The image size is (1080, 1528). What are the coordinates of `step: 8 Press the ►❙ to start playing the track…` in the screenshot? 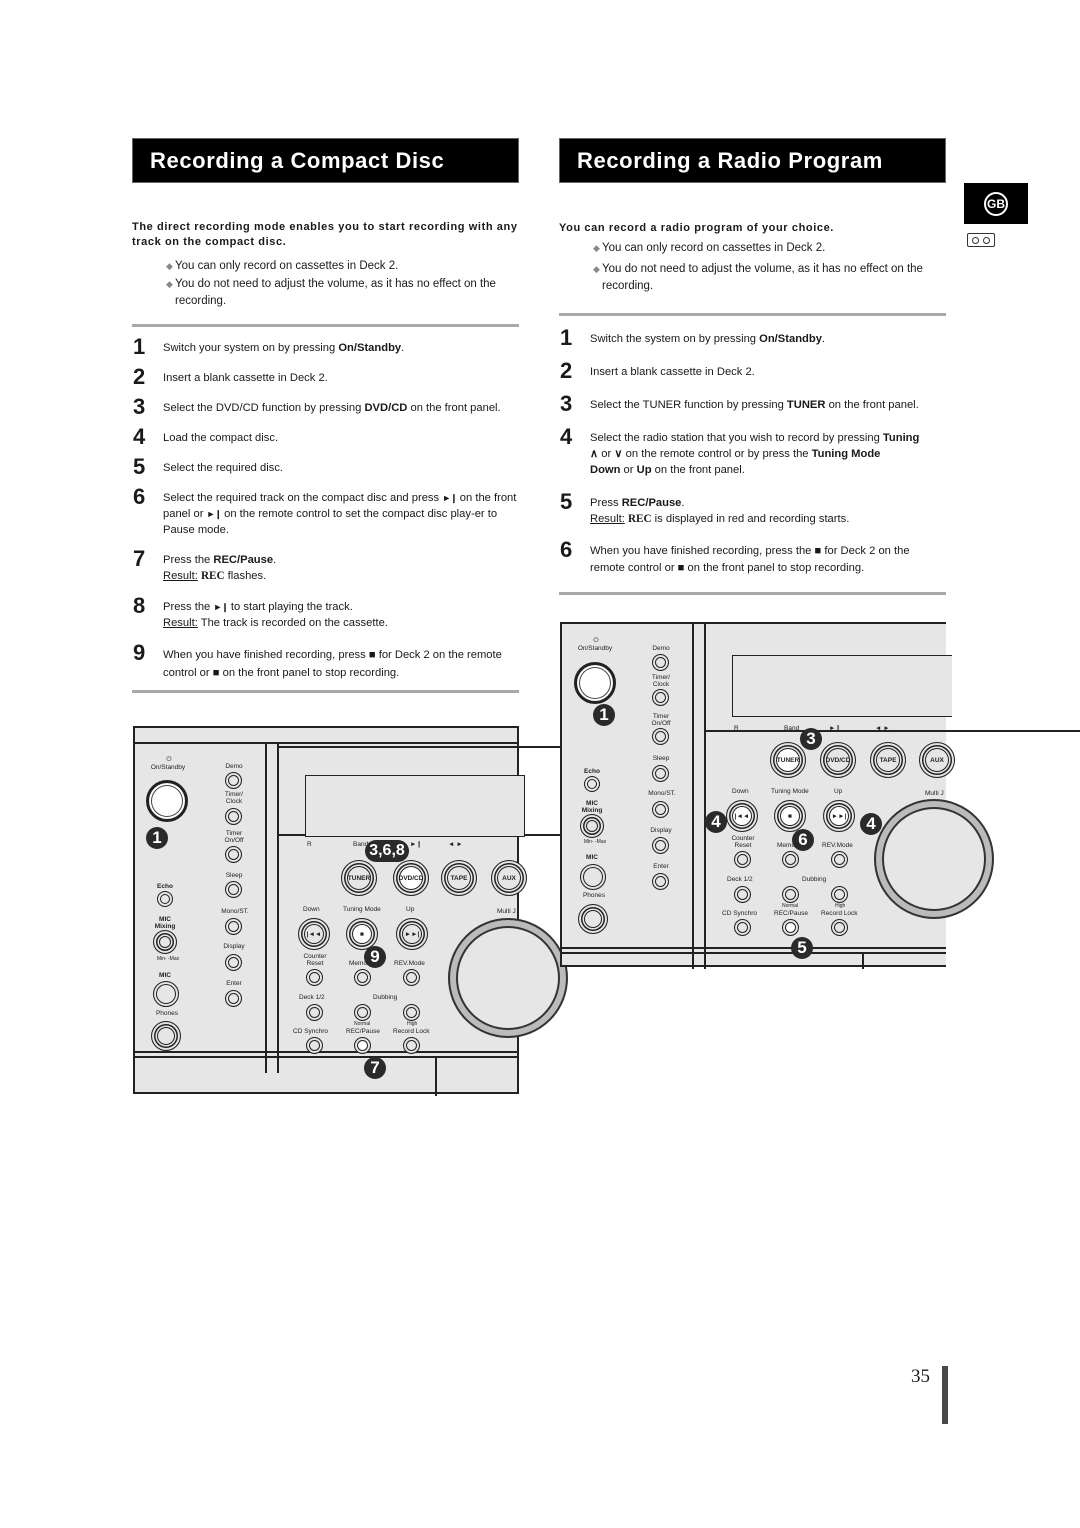 It's located at (260, 611).